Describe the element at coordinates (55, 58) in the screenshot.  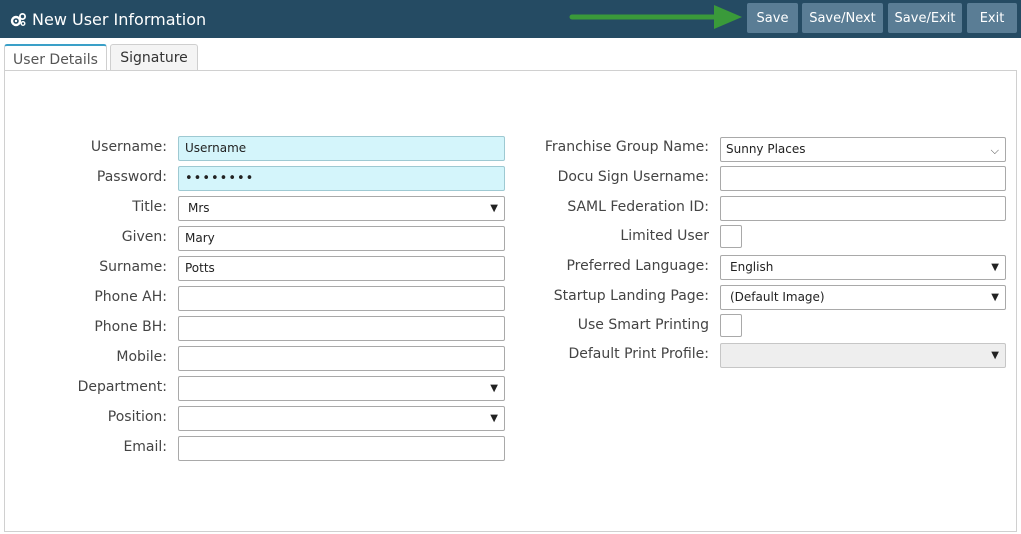
I see `tab-user-details: User Details` at that location.